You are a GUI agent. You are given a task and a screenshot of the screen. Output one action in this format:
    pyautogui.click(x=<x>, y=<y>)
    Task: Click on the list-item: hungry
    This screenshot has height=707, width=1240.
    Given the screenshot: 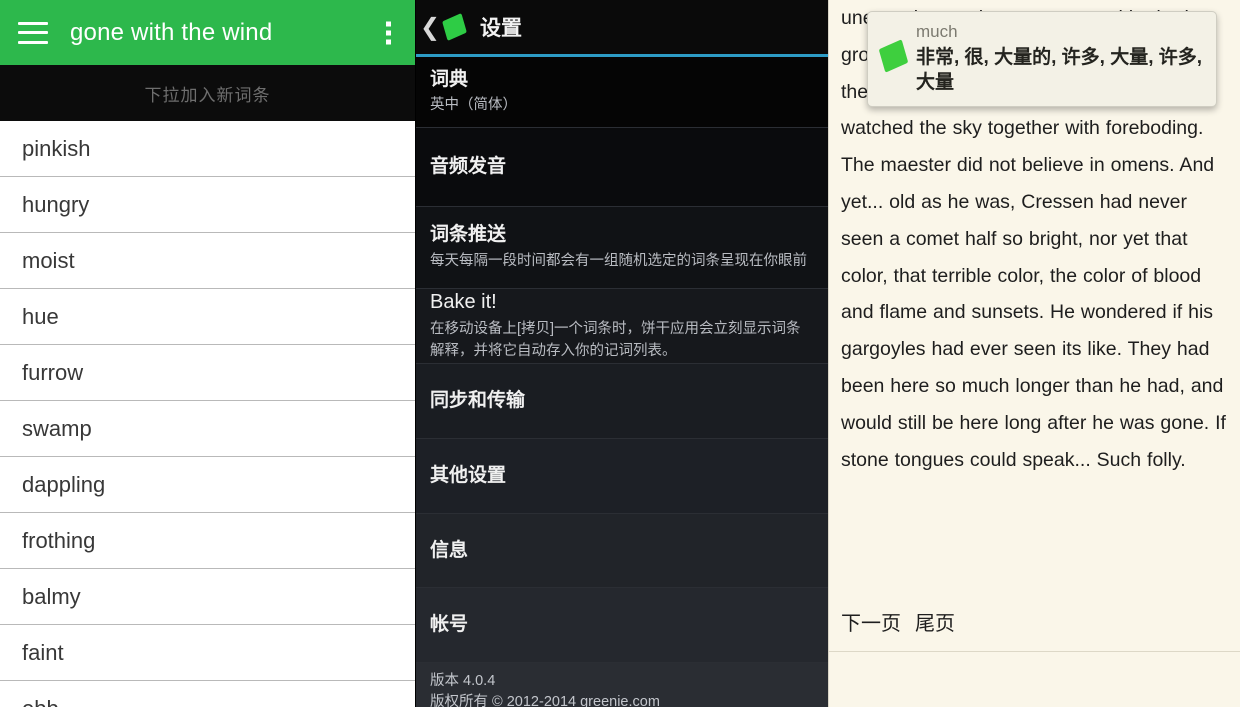 What is the action you would take?
    pyautogui.click(x=207, y=205)
    